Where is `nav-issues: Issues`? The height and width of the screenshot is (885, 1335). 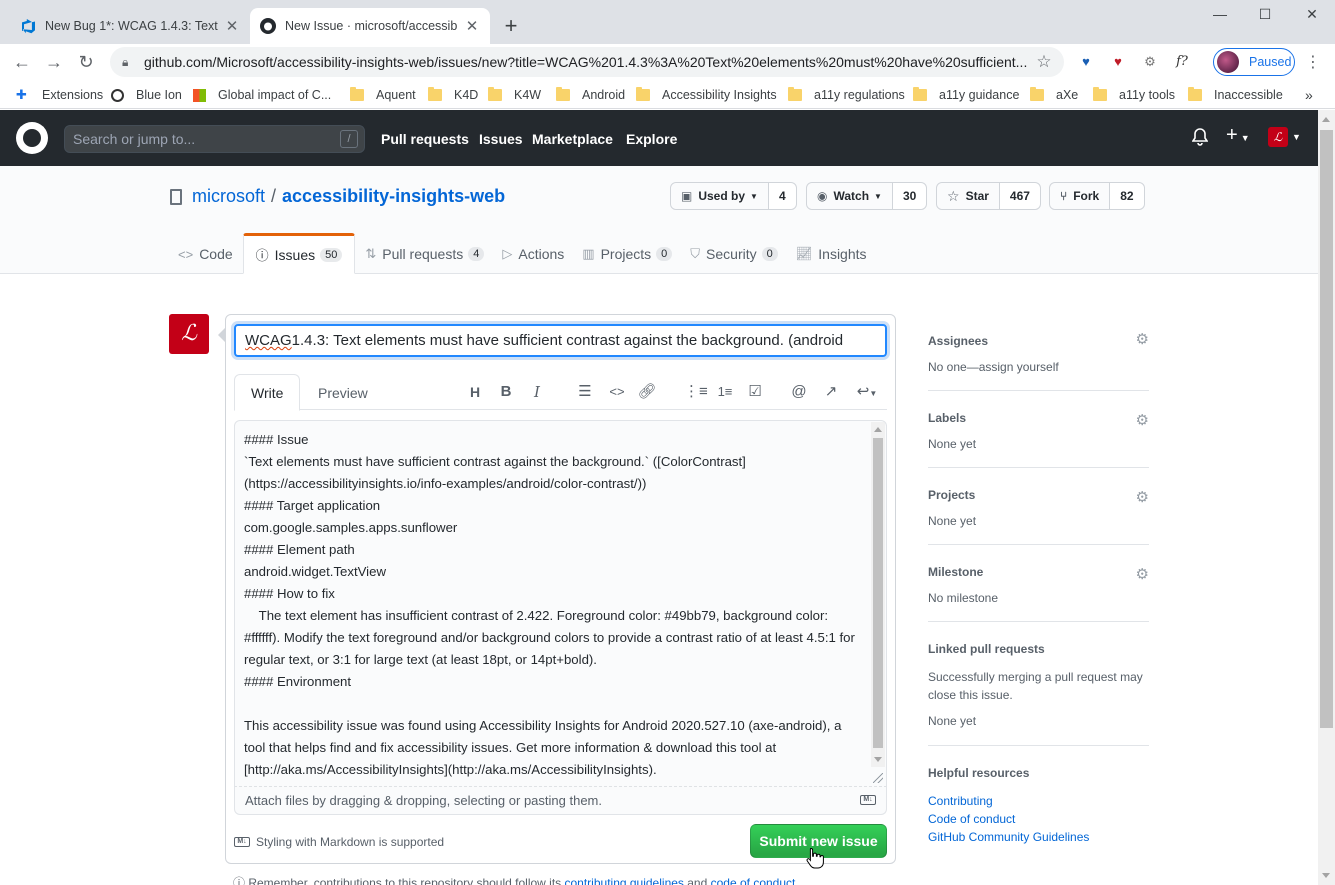 nav-issues: Issues is located at coordinates (501, 139).